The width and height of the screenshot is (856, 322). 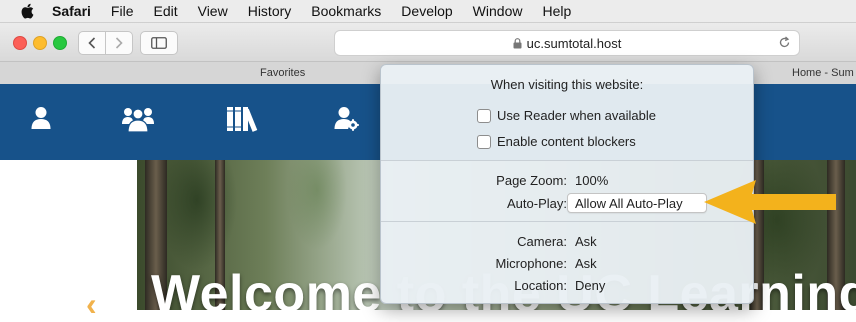 I want to click on chevron-right-icon, so click(x=119, y=43).